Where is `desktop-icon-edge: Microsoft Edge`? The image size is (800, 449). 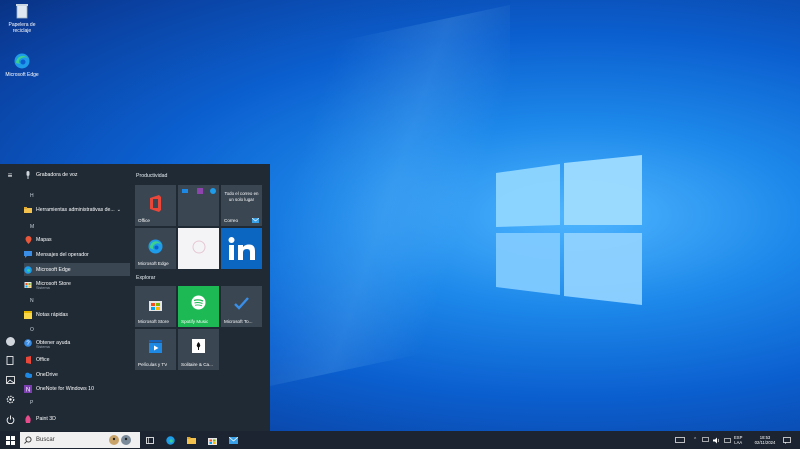 desktop-icon-edge: Microsoft Edge is located at coordinates (22, 65).